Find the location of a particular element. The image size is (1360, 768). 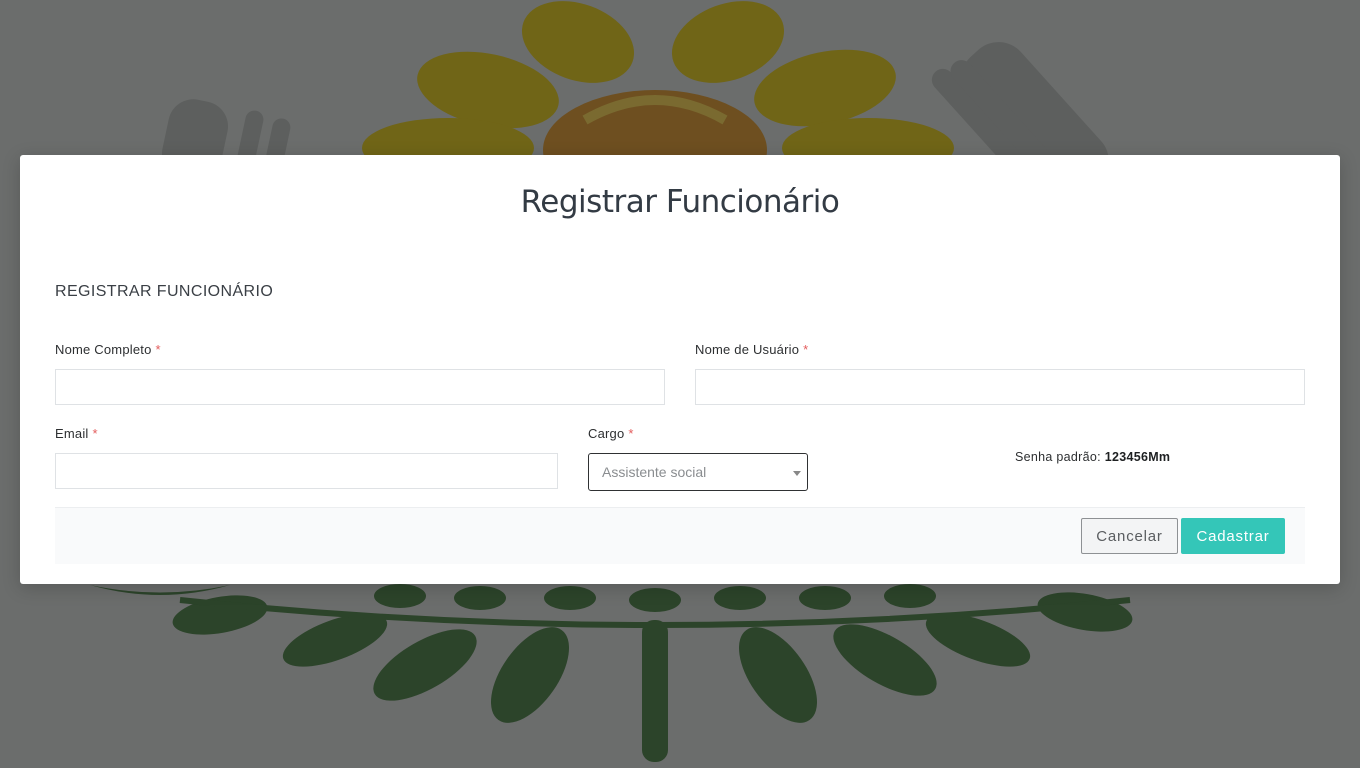

username-label: Nome de Usuário * is located at coordinates (751, 349).